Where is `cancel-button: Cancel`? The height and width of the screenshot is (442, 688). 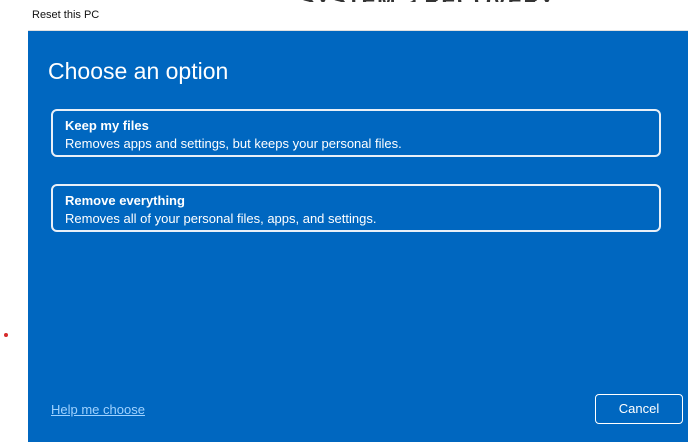
cancel-button: Cancel is located at coordinates (639, 409).